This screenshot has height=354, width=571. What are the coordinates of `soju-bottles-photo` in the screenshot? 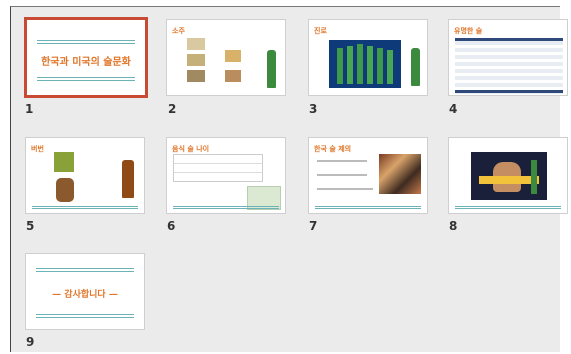 It's located at (365, 64).